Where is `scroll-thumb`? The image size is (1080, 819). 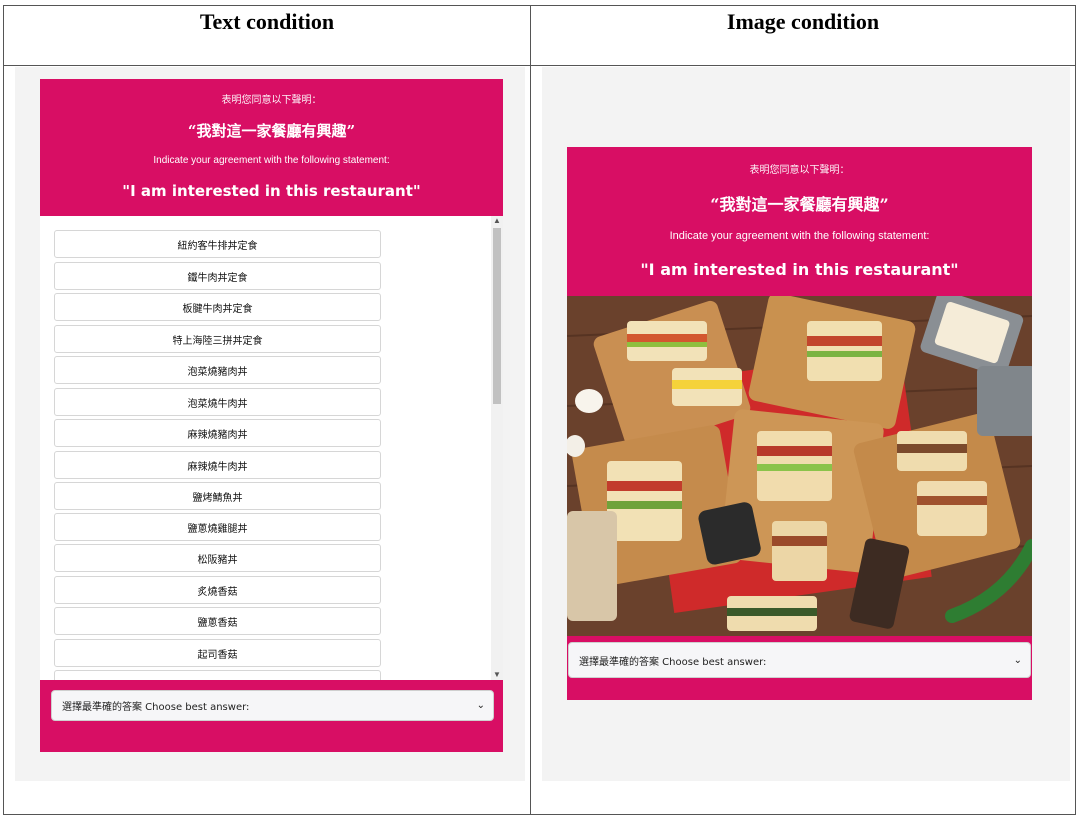 scroll-thumb is located at coordinates (497, 316).